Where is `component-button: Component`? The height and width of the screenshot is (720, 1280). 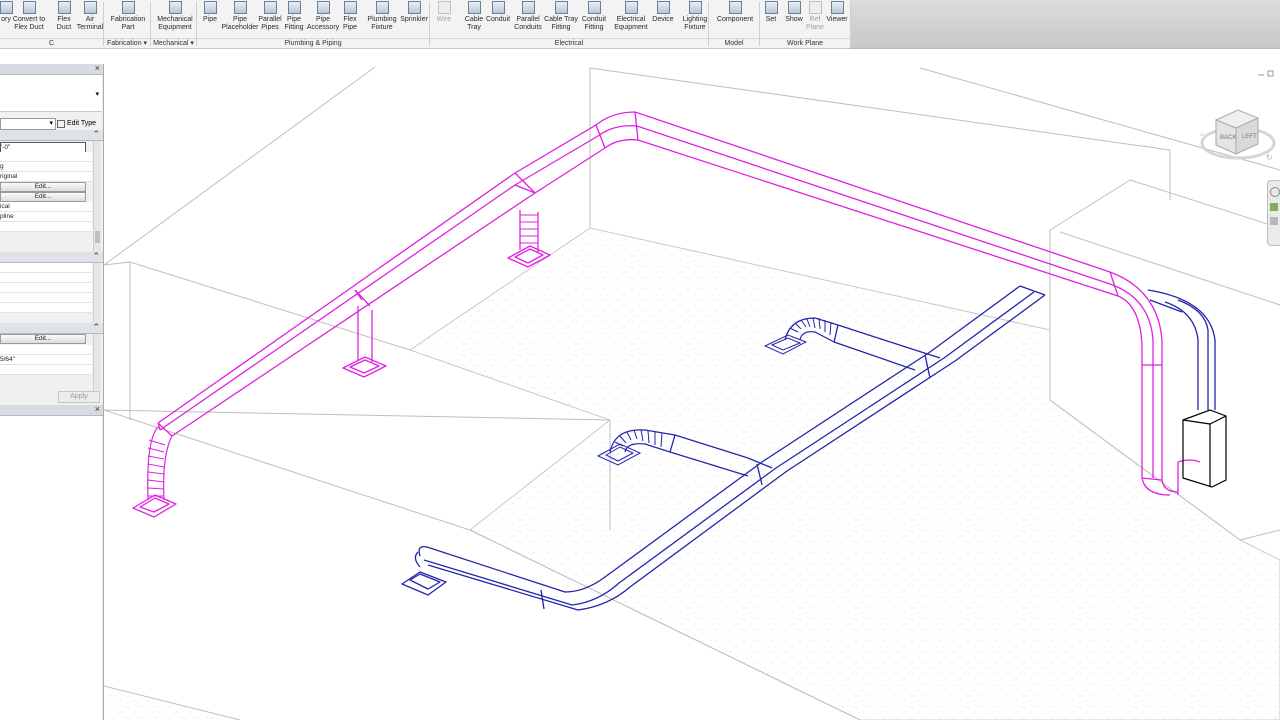 component-button: Component is located at coordinates (735, 19).